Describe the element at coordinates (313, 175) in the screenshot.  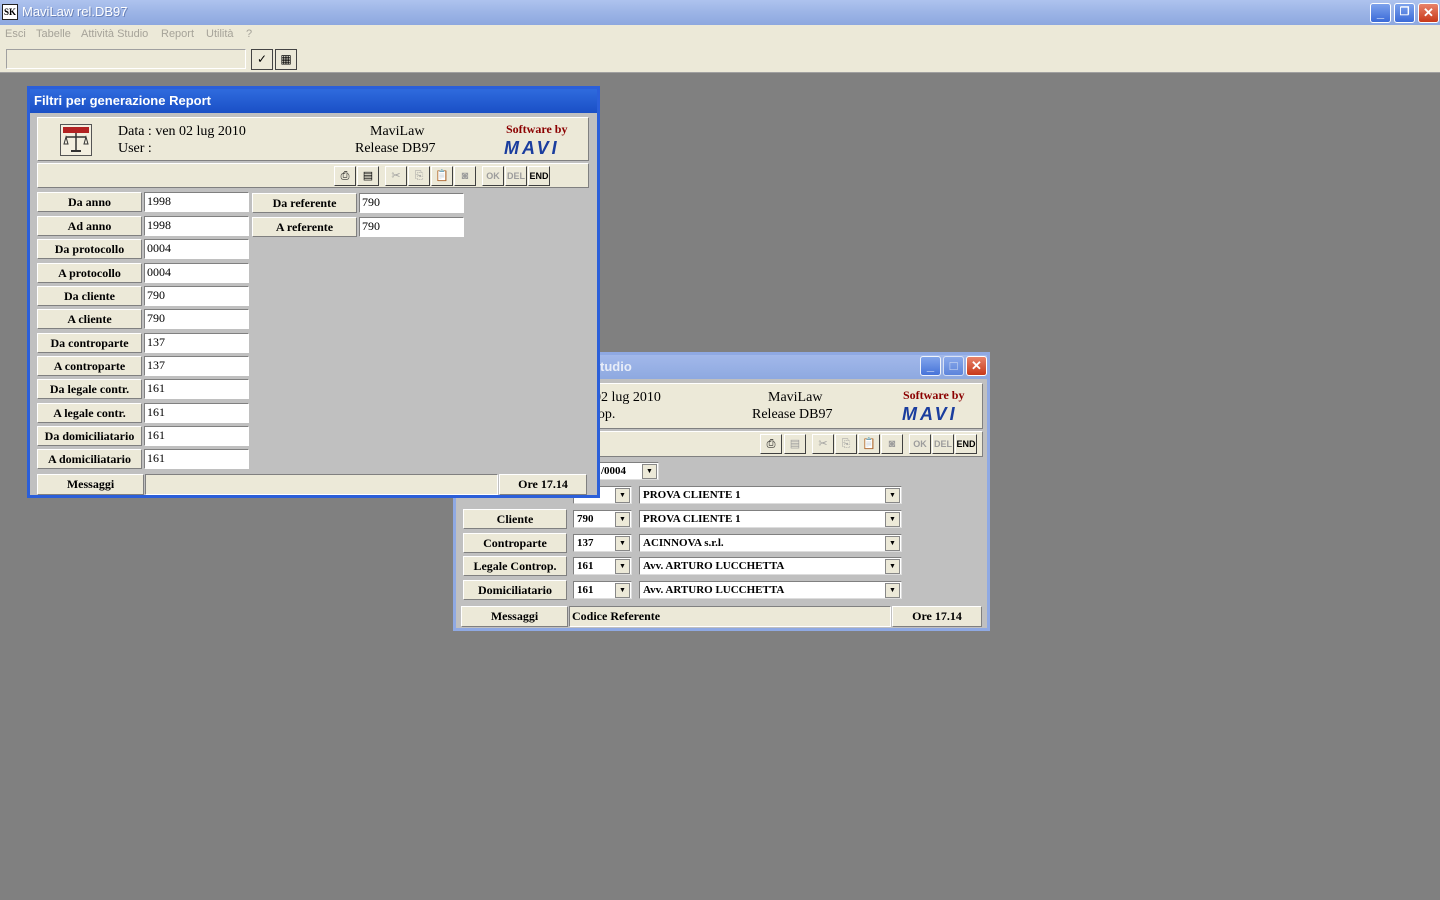
I see `filter-toolbar: ⎙ ▤ ✂ ⎘ 📋 ◙ OK DEL END` at that location.